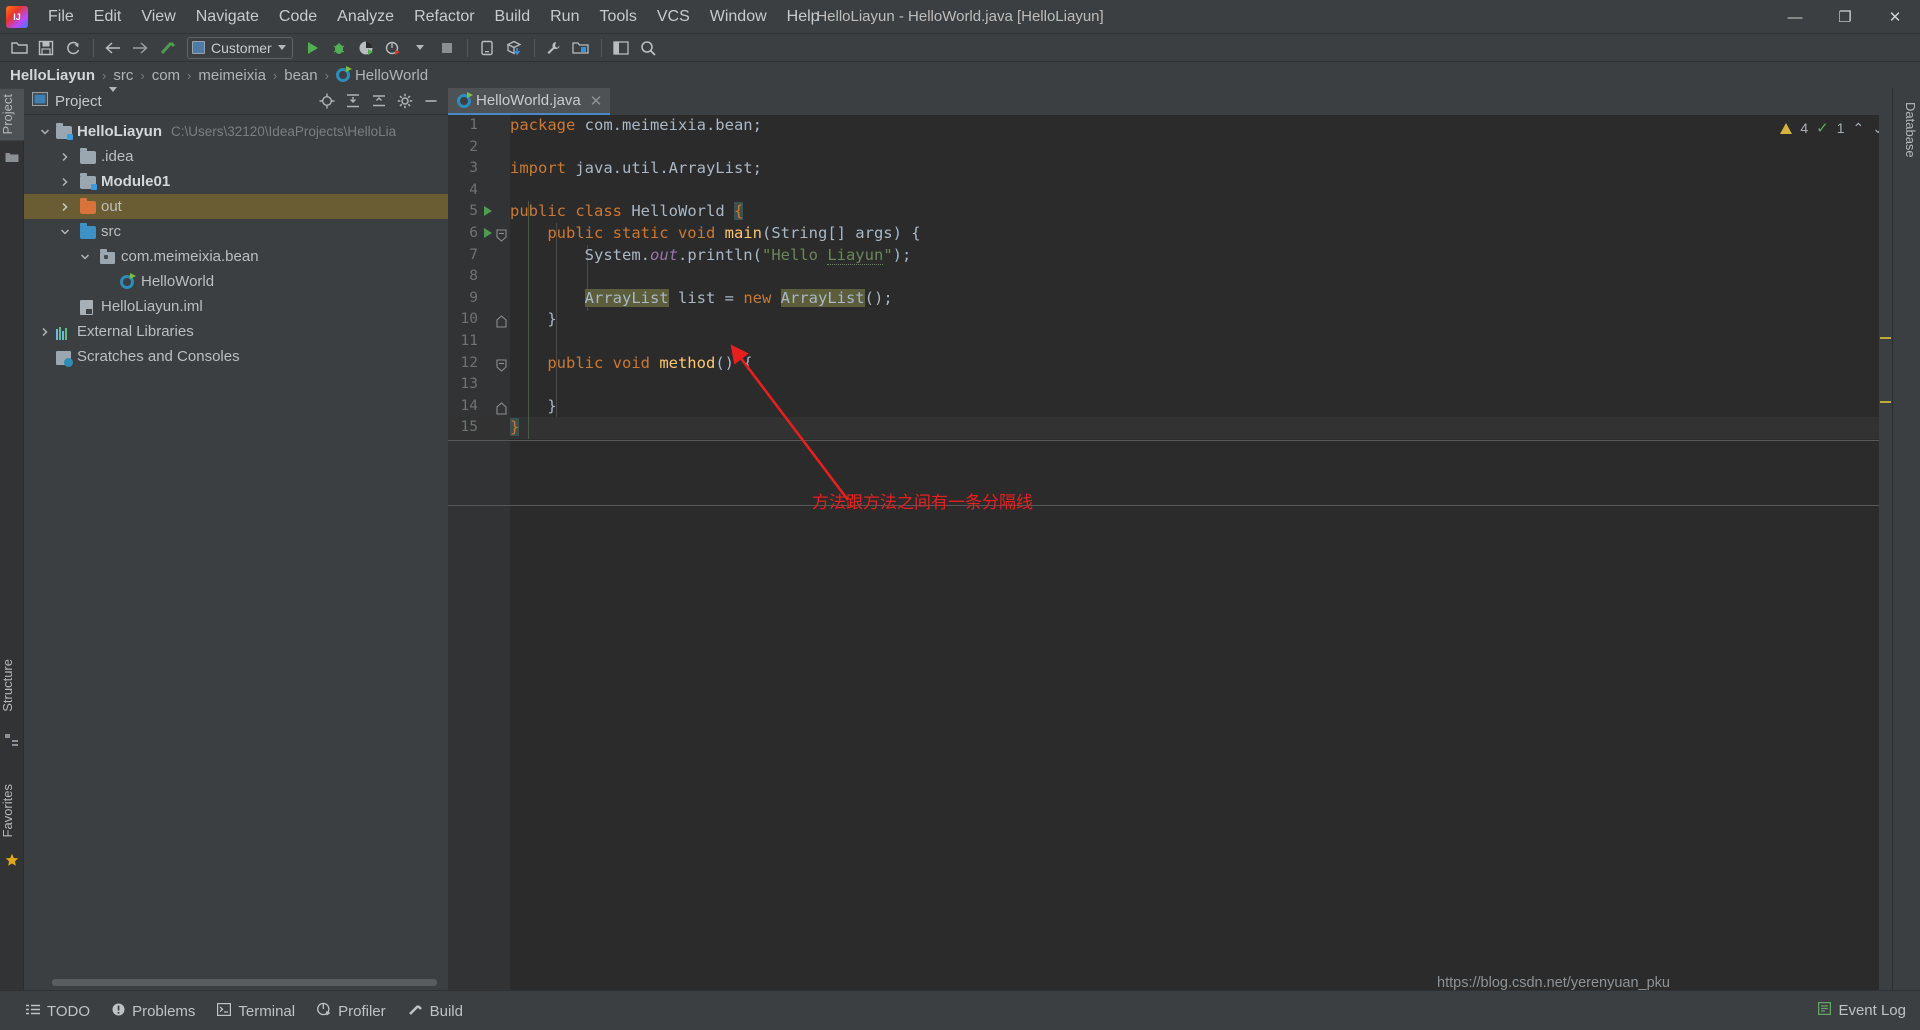 This screenshot has height=1030, width=1920. I want to click on tree-item-external-libraries: External Libraries, so click(236, 331).